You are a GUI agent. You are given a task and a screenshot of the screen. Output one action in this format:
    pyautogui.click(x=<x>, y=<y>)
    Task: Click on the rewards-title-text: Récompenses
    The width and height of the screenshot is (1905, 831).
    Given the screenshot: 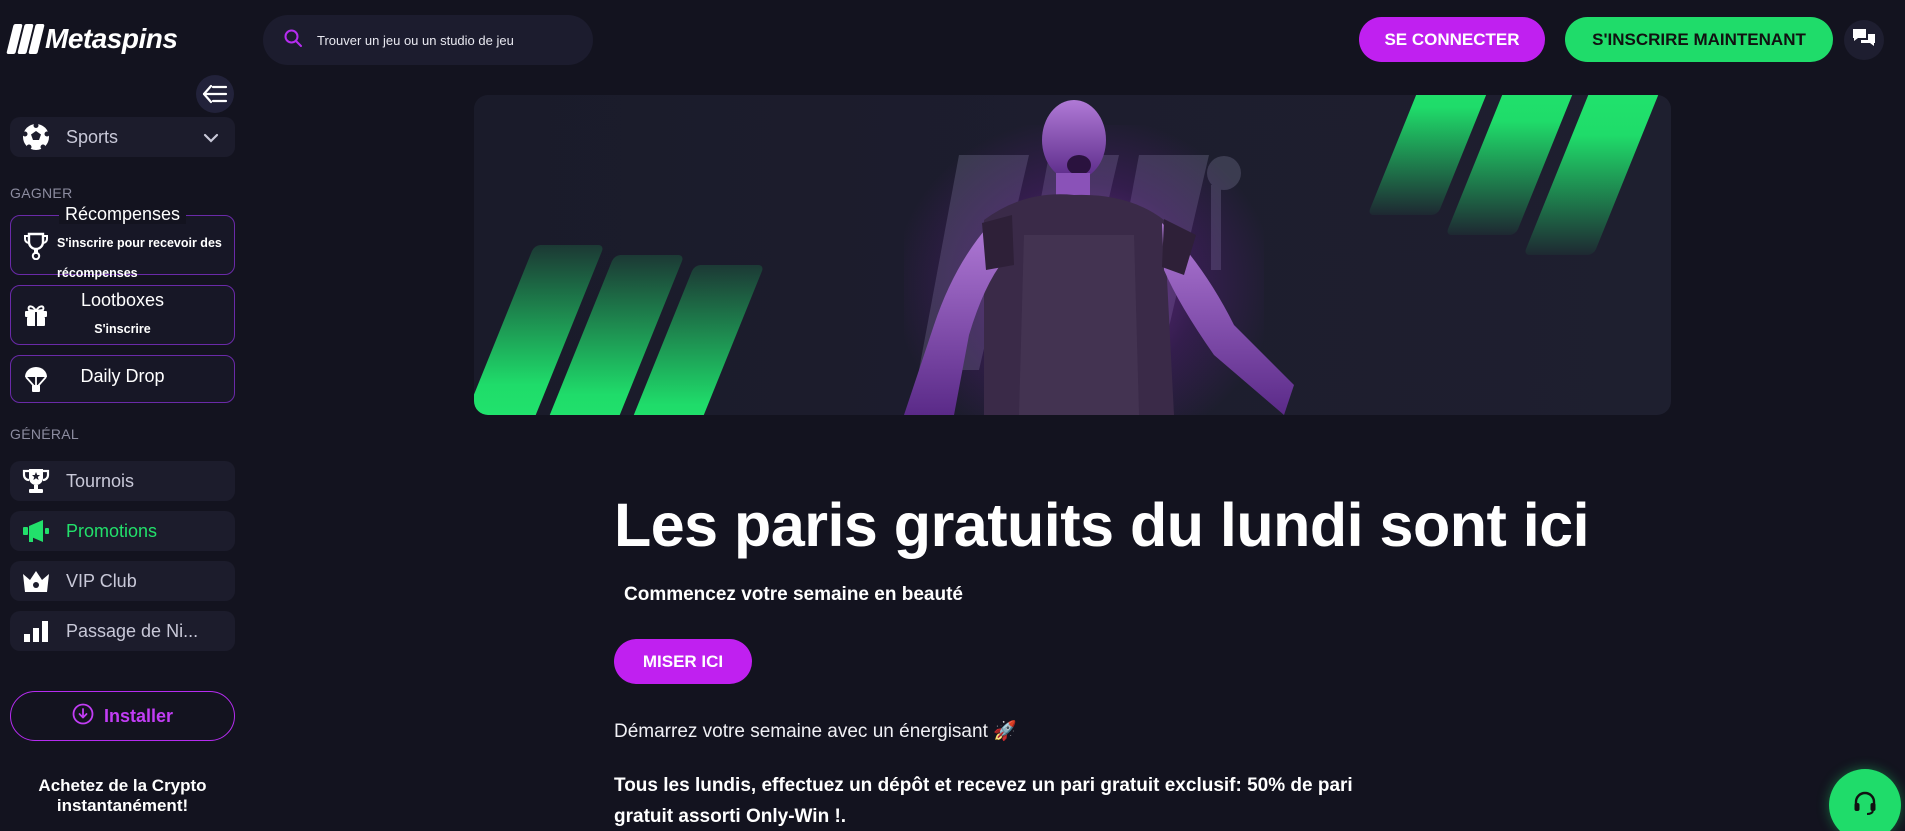 What is the action you would take?
    pyautogui.click(x=122, y=214)
    